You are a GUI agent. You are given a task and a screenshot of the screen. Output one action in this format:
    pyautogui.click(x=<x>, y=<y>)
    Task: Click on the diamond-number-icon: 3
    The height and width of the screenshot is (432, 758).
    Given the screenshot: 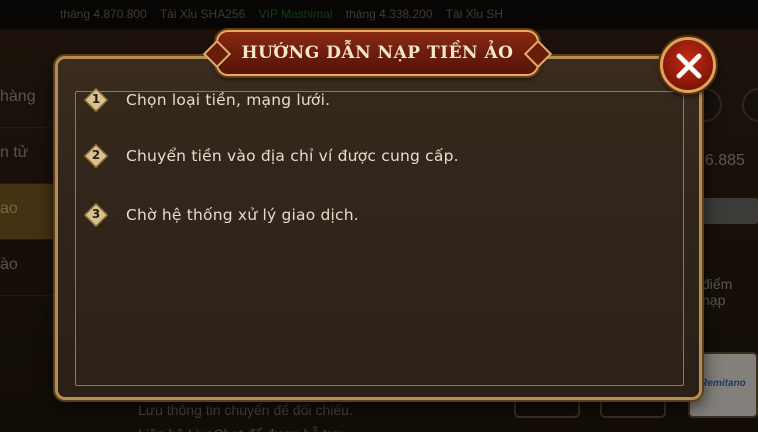 What is the action you would take?
    pyautogui.click(x=96, y=215)
    